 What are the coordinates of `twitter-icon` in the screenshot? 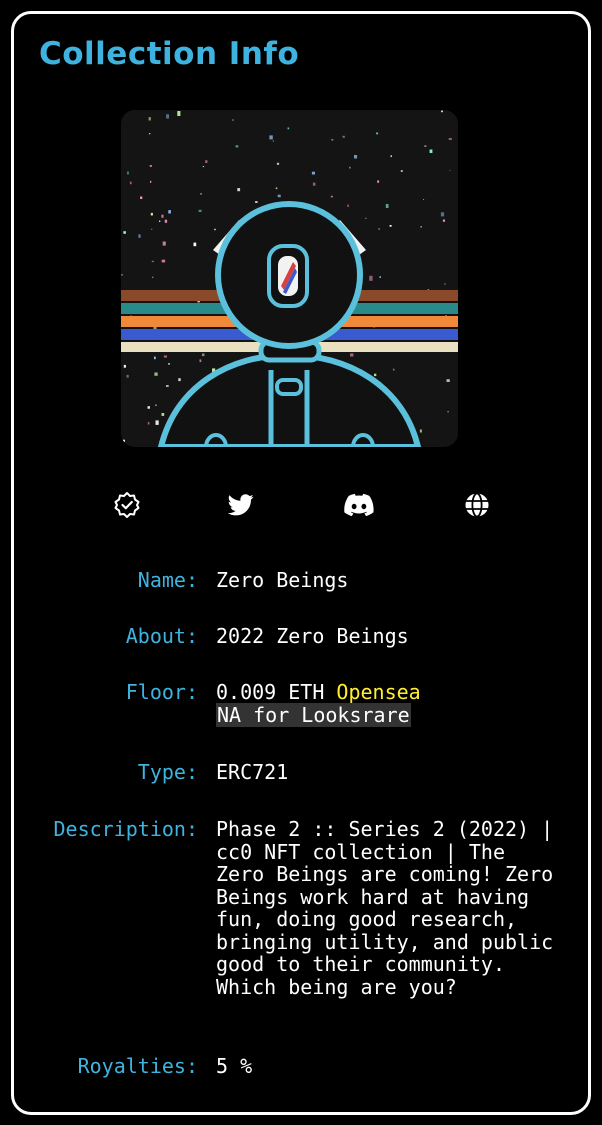 It's located at (241, 505).